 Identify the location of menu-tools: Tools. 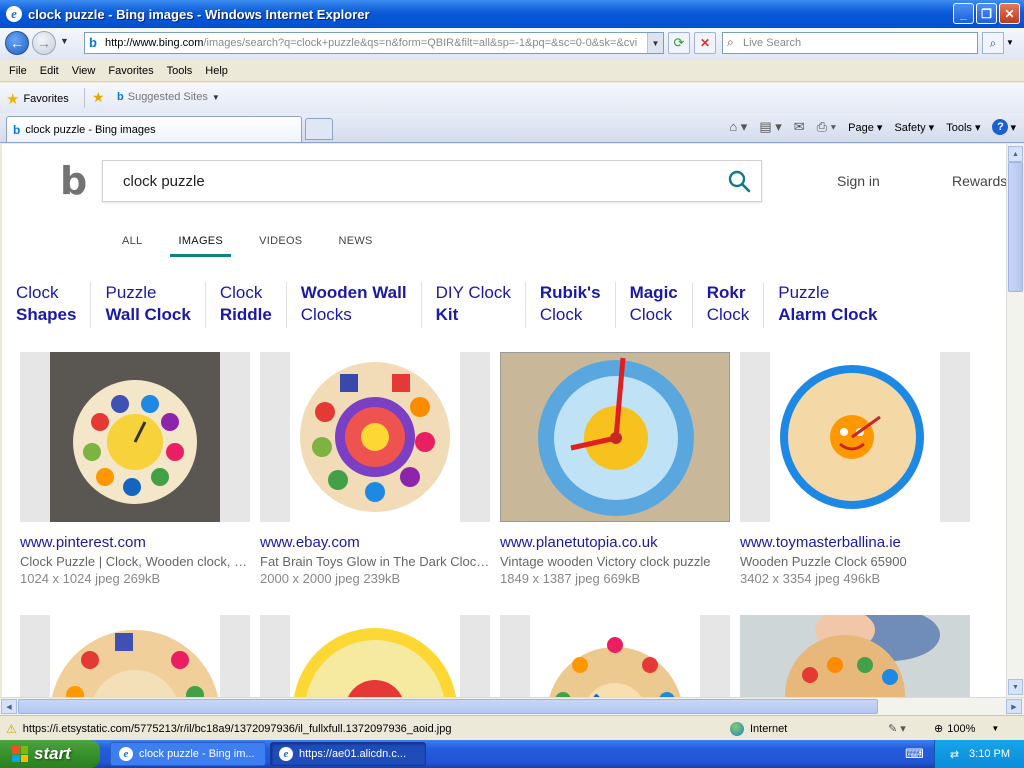
(181, 71).